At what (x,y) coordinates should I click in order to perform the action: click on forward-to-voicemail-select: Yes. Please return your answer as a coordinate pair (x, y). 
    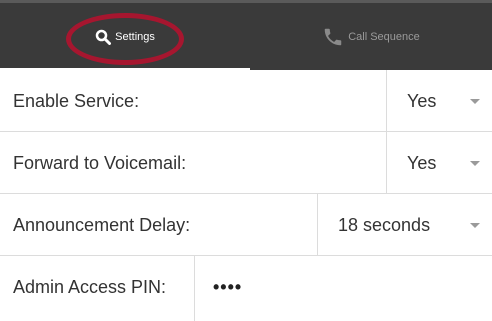
    Looking at the image, I should click on (443, 163).